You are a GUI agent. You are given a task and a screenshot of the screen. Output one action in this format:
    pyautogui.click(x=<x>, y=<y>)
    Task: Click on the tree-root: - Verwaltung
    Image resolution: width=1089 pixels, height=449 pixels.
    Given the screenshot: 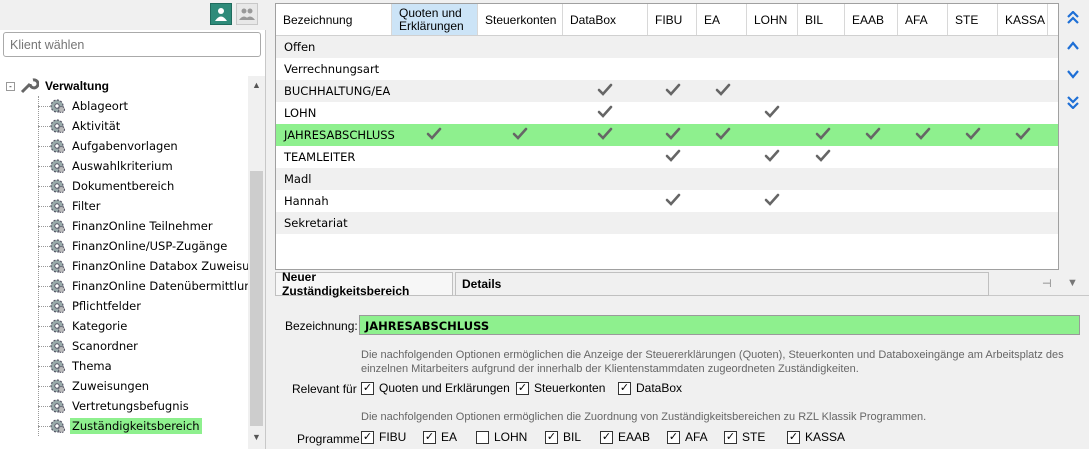 What is the action you would take?
    pyautogui.click(x=58, y=86)
    